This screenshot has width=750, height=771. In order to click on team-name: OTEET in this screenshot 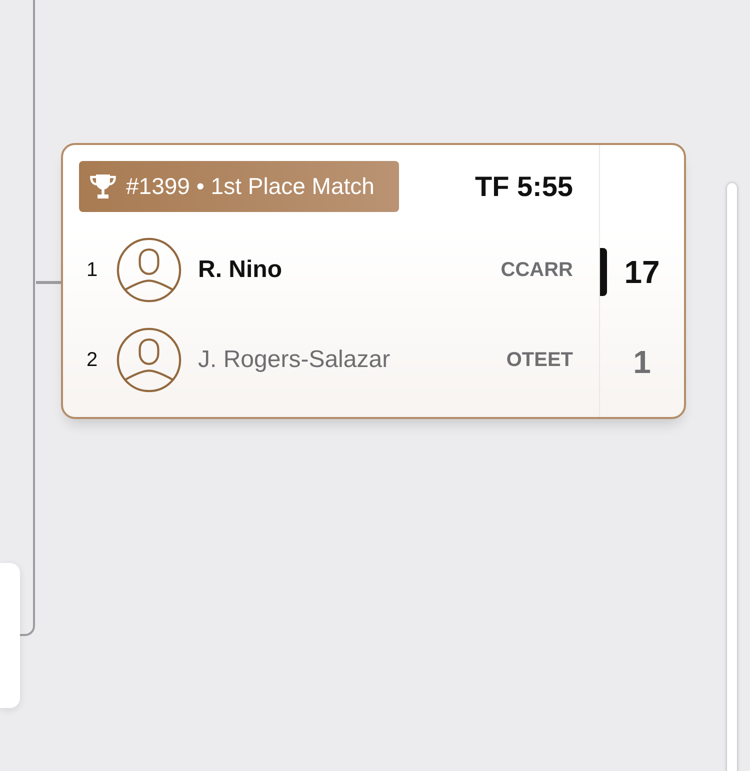, I will do `click(539, 360)`.